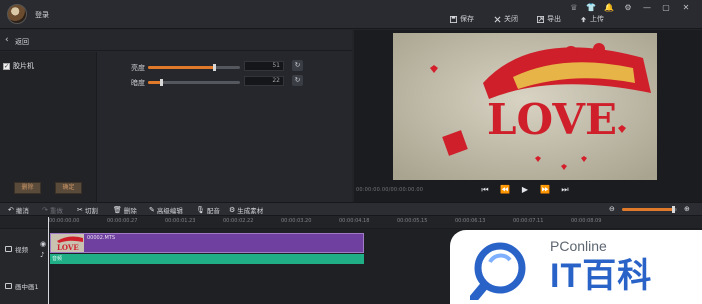 This screenshot has height=304, width=702. Describe the element at coordinates (42, 255) in the screenshot. I see `speaker-icon: ♪` at that location.